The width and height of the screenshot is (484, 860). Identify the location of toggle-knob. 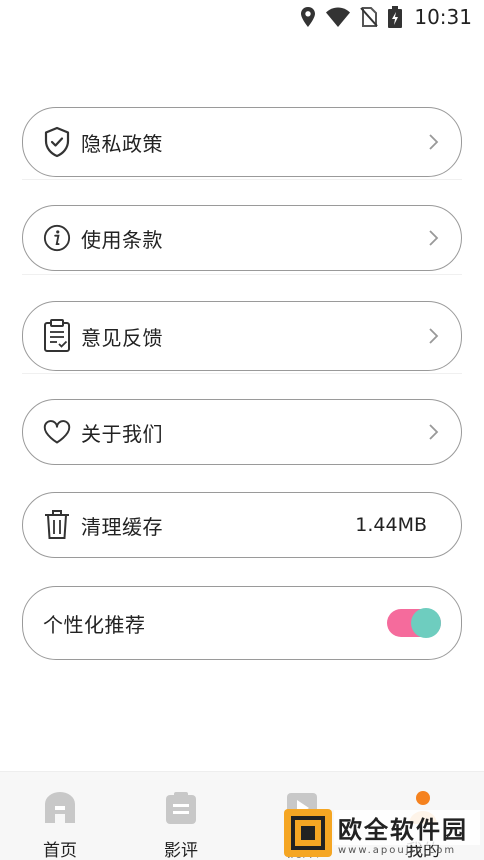
(426, 623).